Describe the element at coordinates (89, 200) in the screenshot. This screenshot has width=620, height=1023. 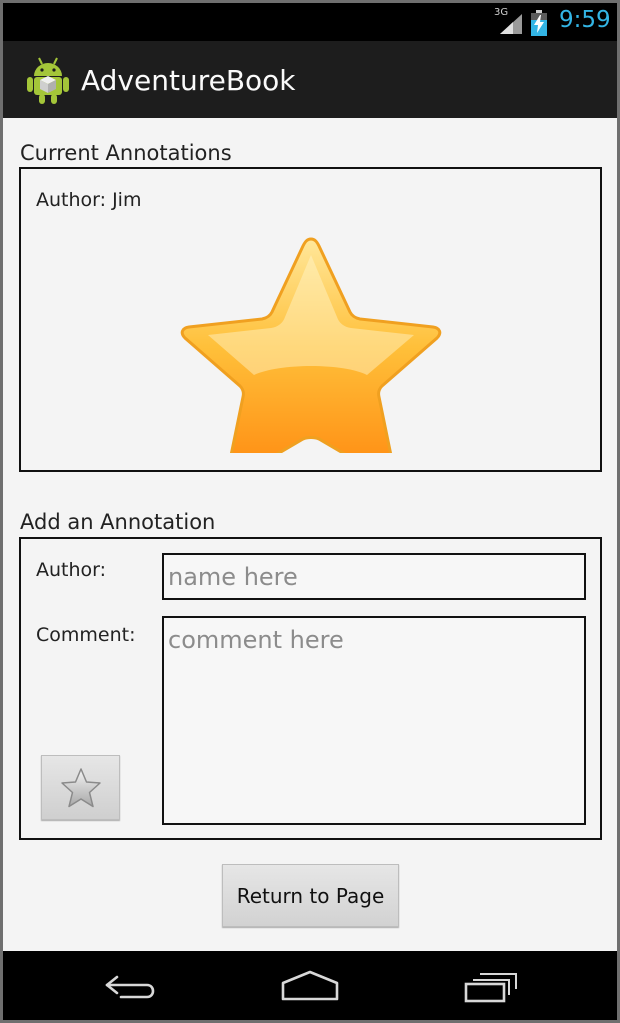
I see `annotation-author: Author: Jim` at that location.